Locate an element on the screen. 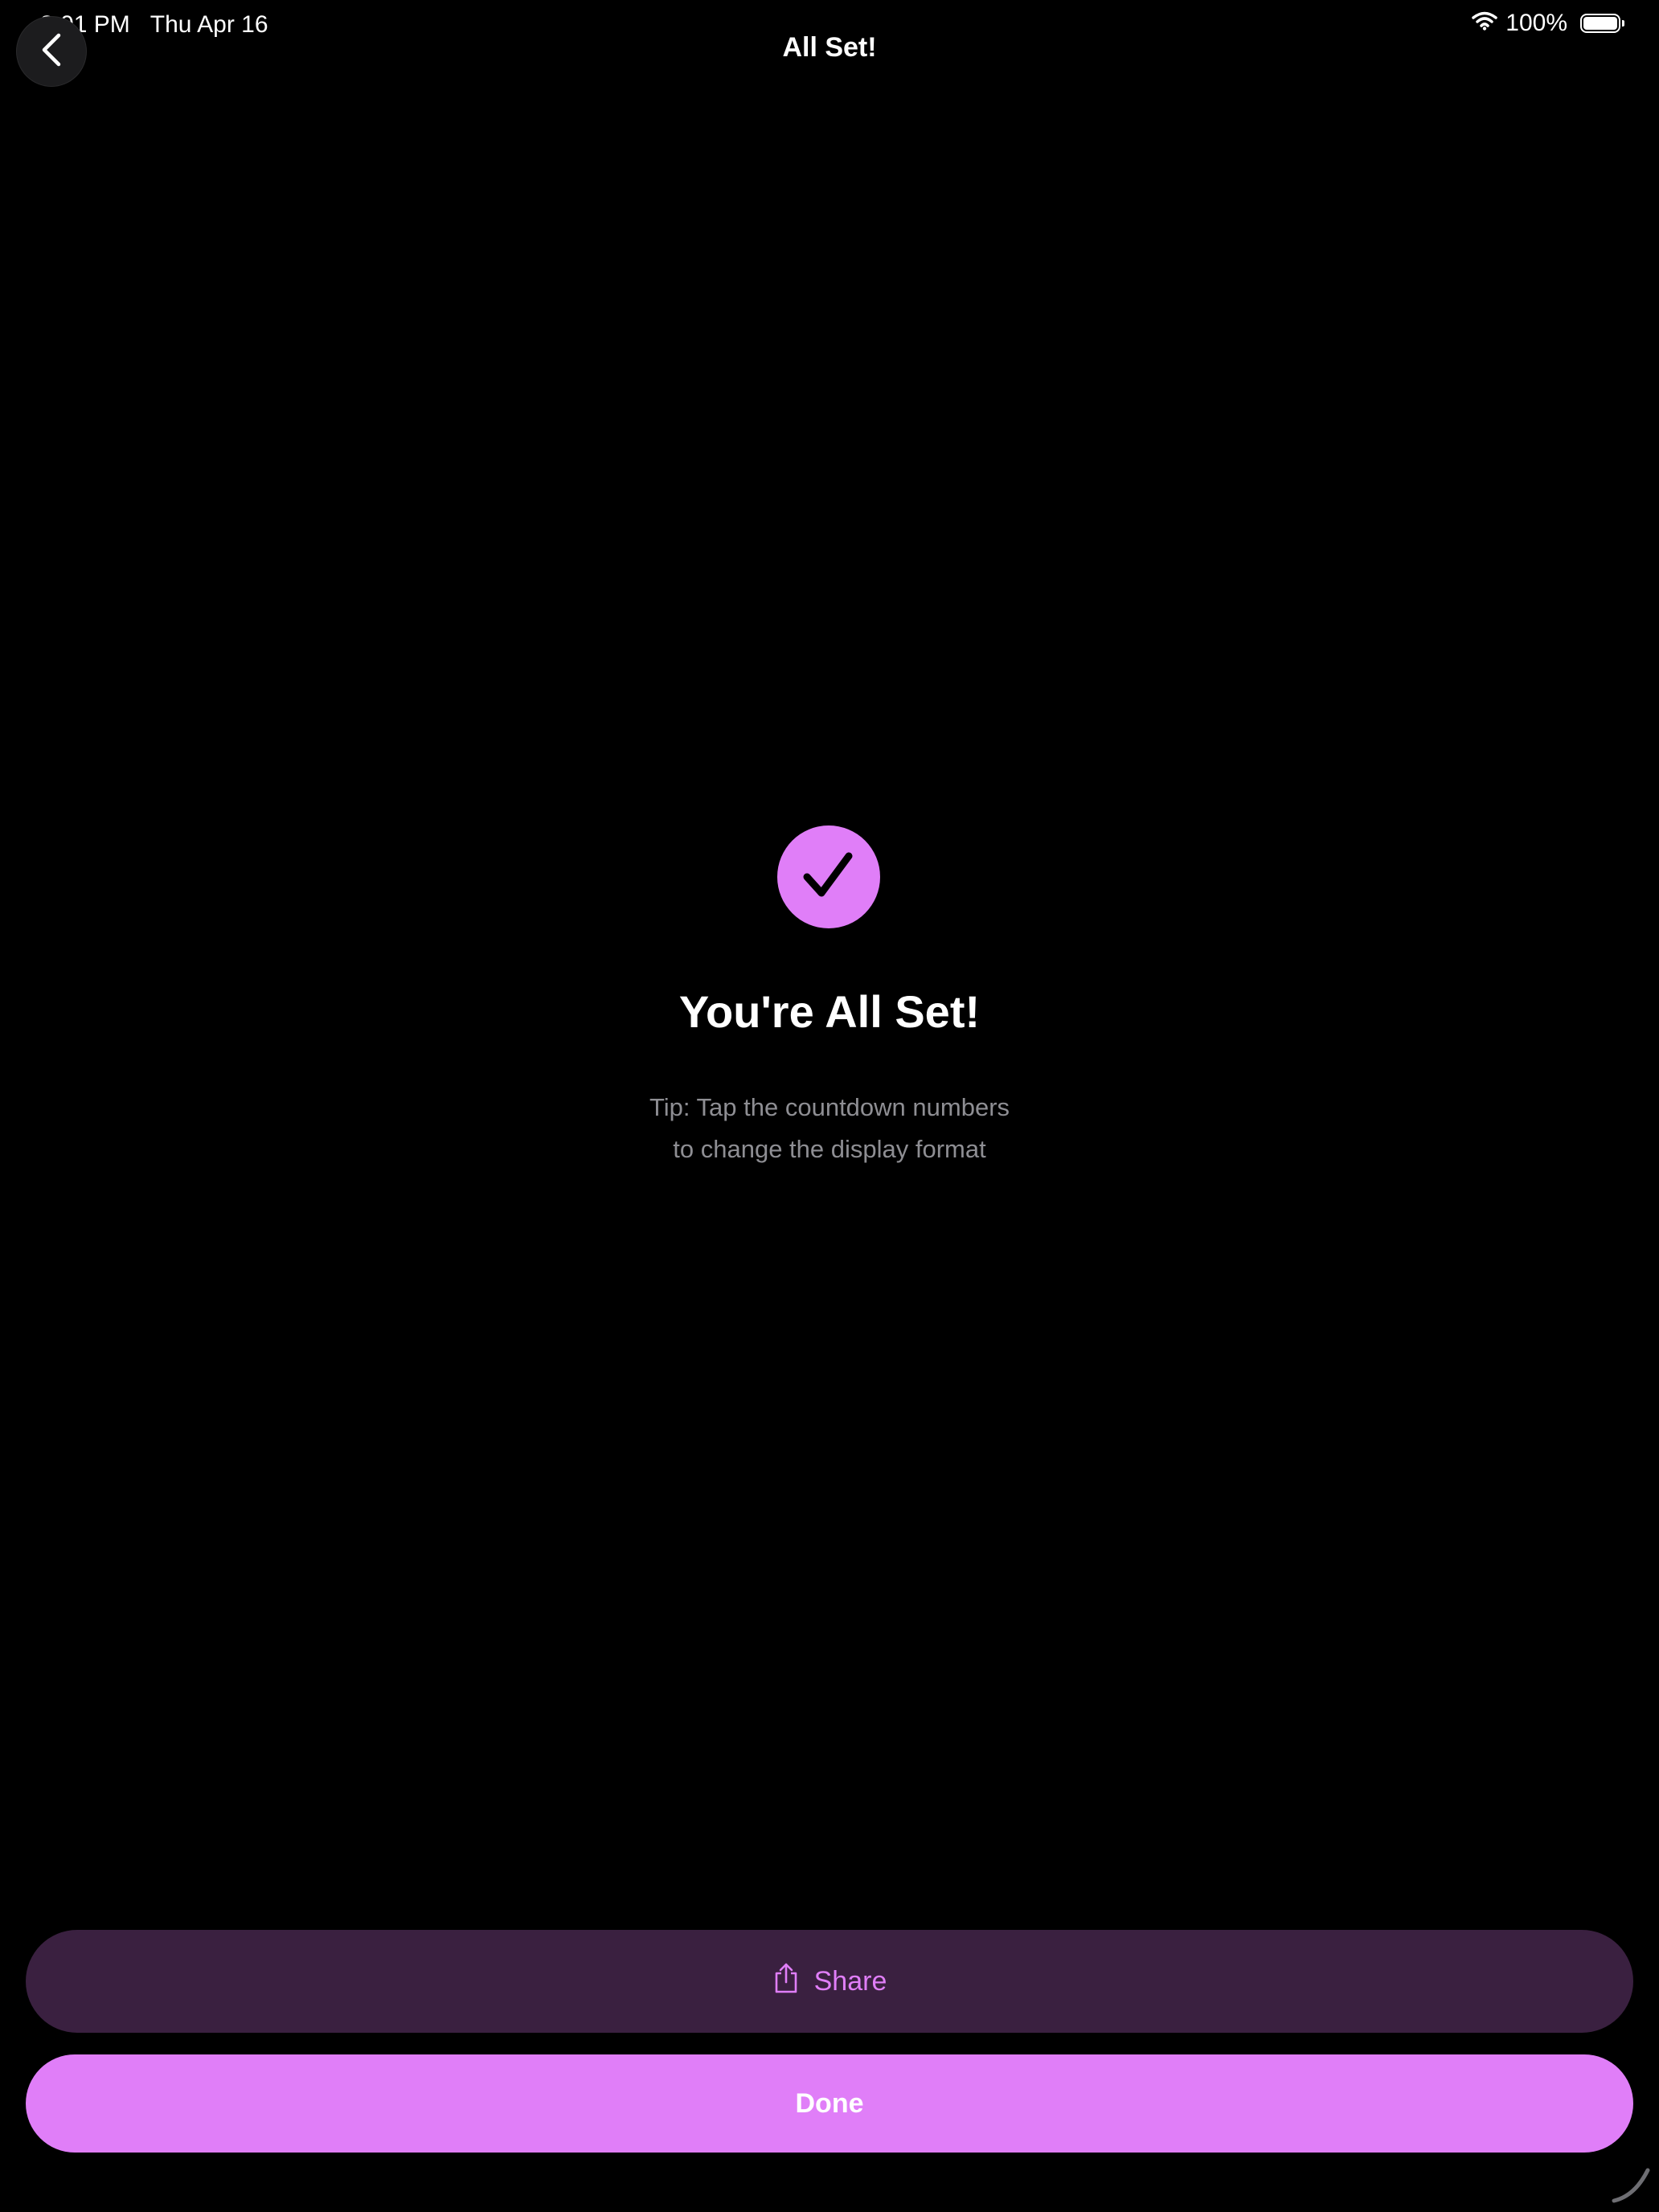 This screenshot has width=1659, height=2212. headline: You're All Set! is located at coordinates (829, 1012).